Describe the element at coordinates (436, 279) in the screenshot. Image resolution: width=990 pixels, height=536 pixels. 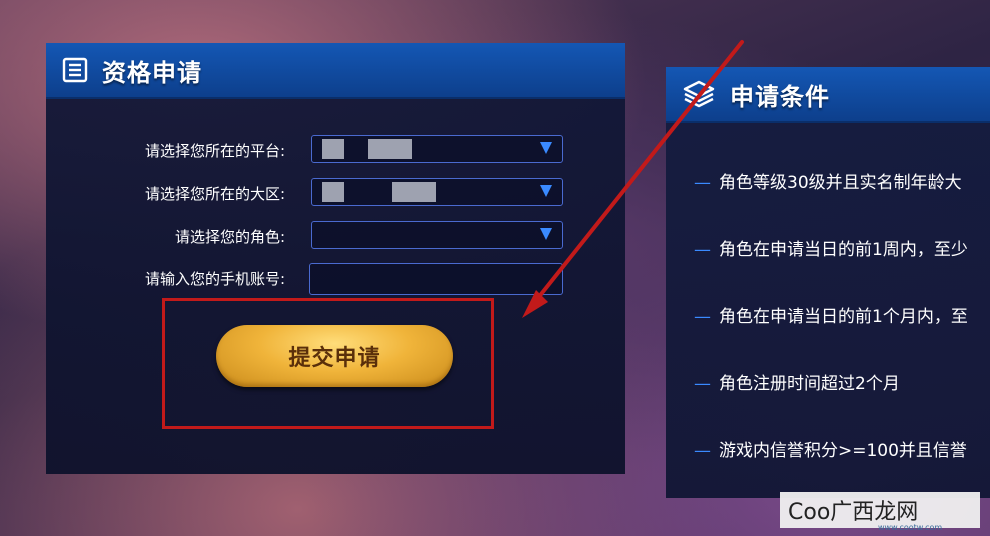
I see `phone-input` at that location.